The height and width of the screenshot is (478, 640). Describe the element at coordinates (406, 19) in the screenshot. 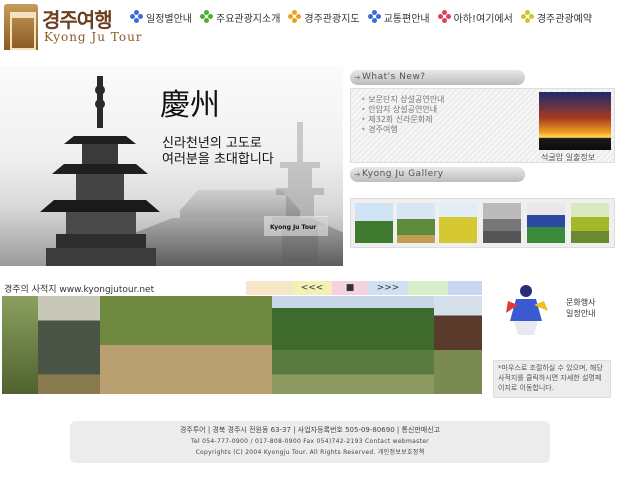

I see `nav-item-label: 교통편안내` at that location.